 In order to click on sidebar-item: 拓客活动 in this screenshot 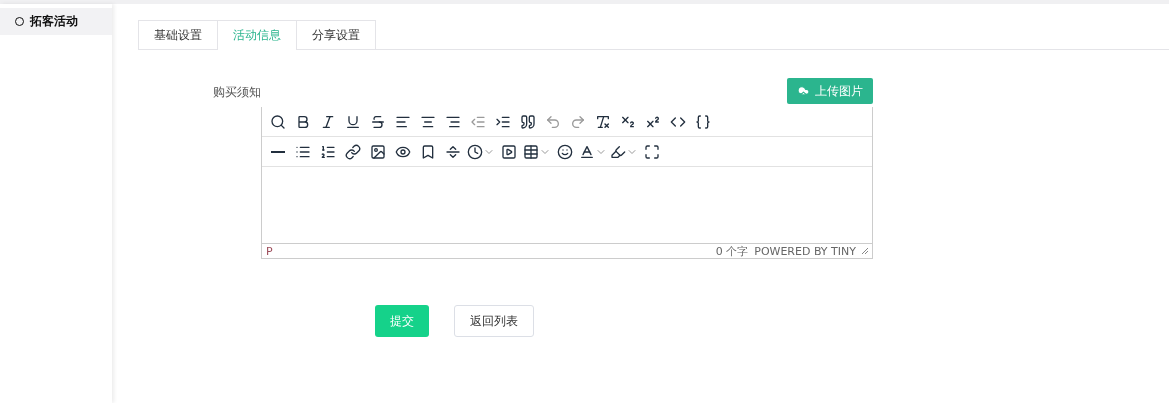, I will do `click(56, 21)`.